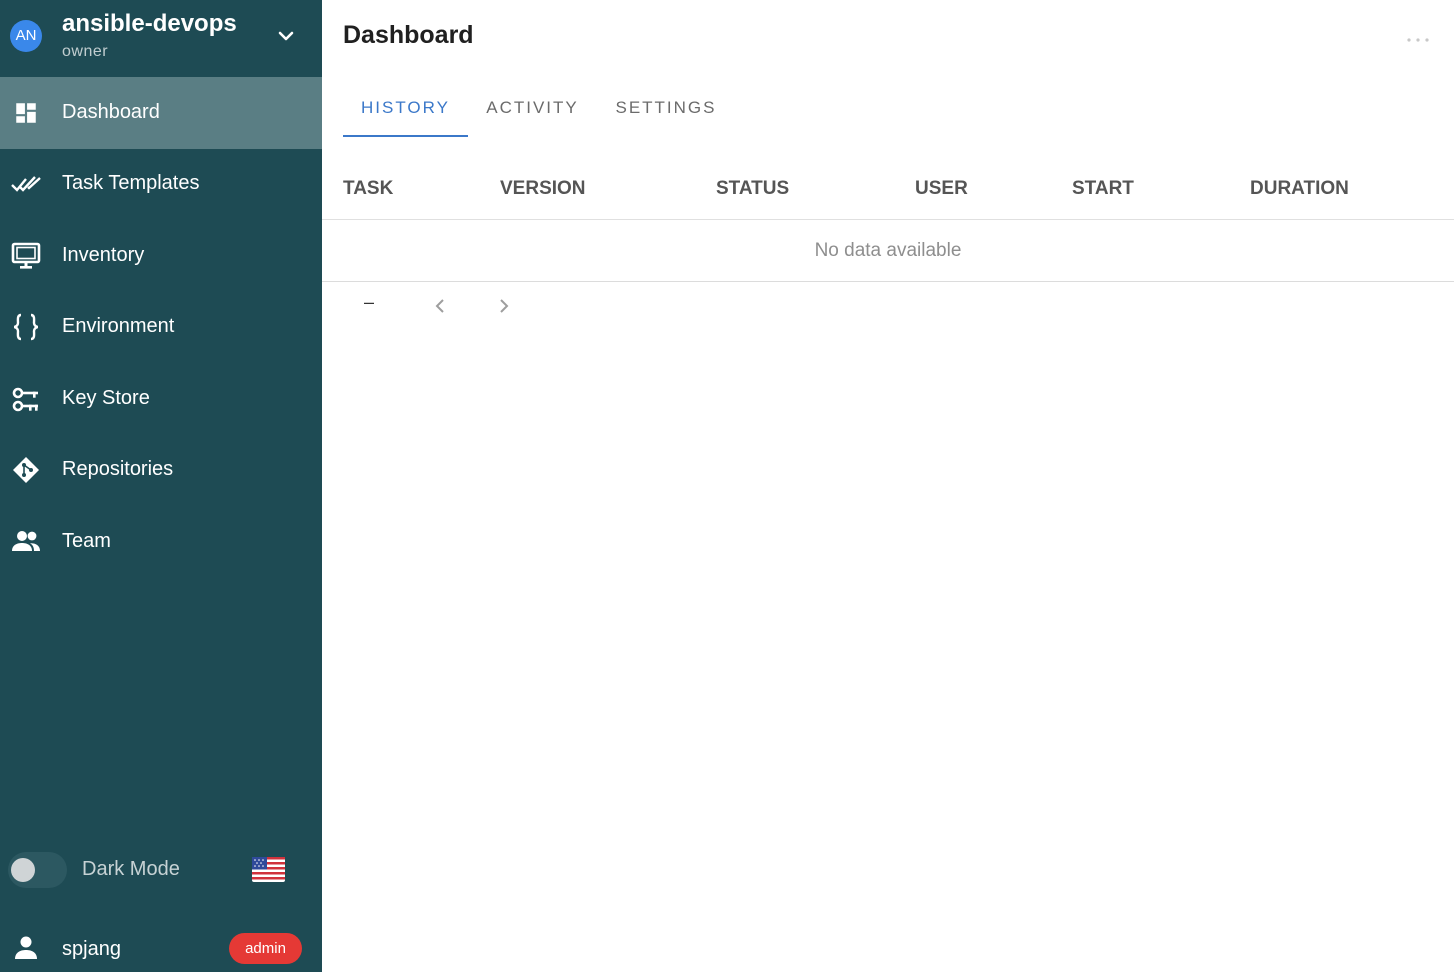 The image size is (1454, 972). What do you see at coordinates (543, 189) in the screenshot?
I see `column-header-version: VERSION` at bounding box center [543, 189].